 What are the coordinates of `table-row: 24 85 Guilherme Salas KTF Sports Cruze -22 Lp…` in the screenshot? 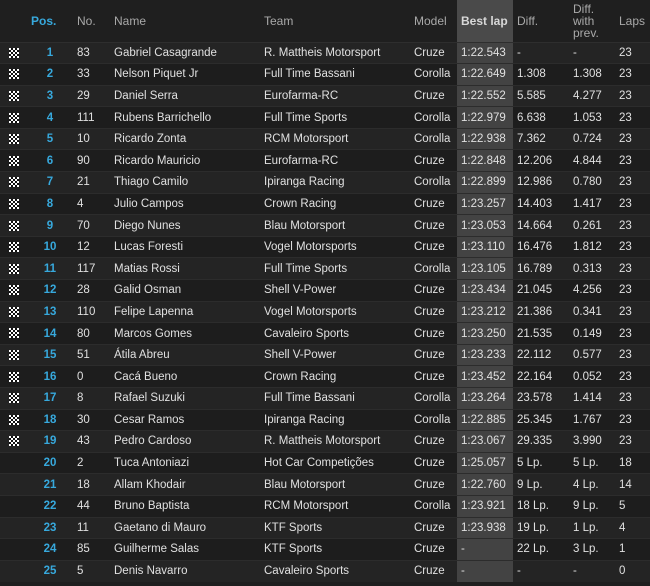 It's located at (325, 549).